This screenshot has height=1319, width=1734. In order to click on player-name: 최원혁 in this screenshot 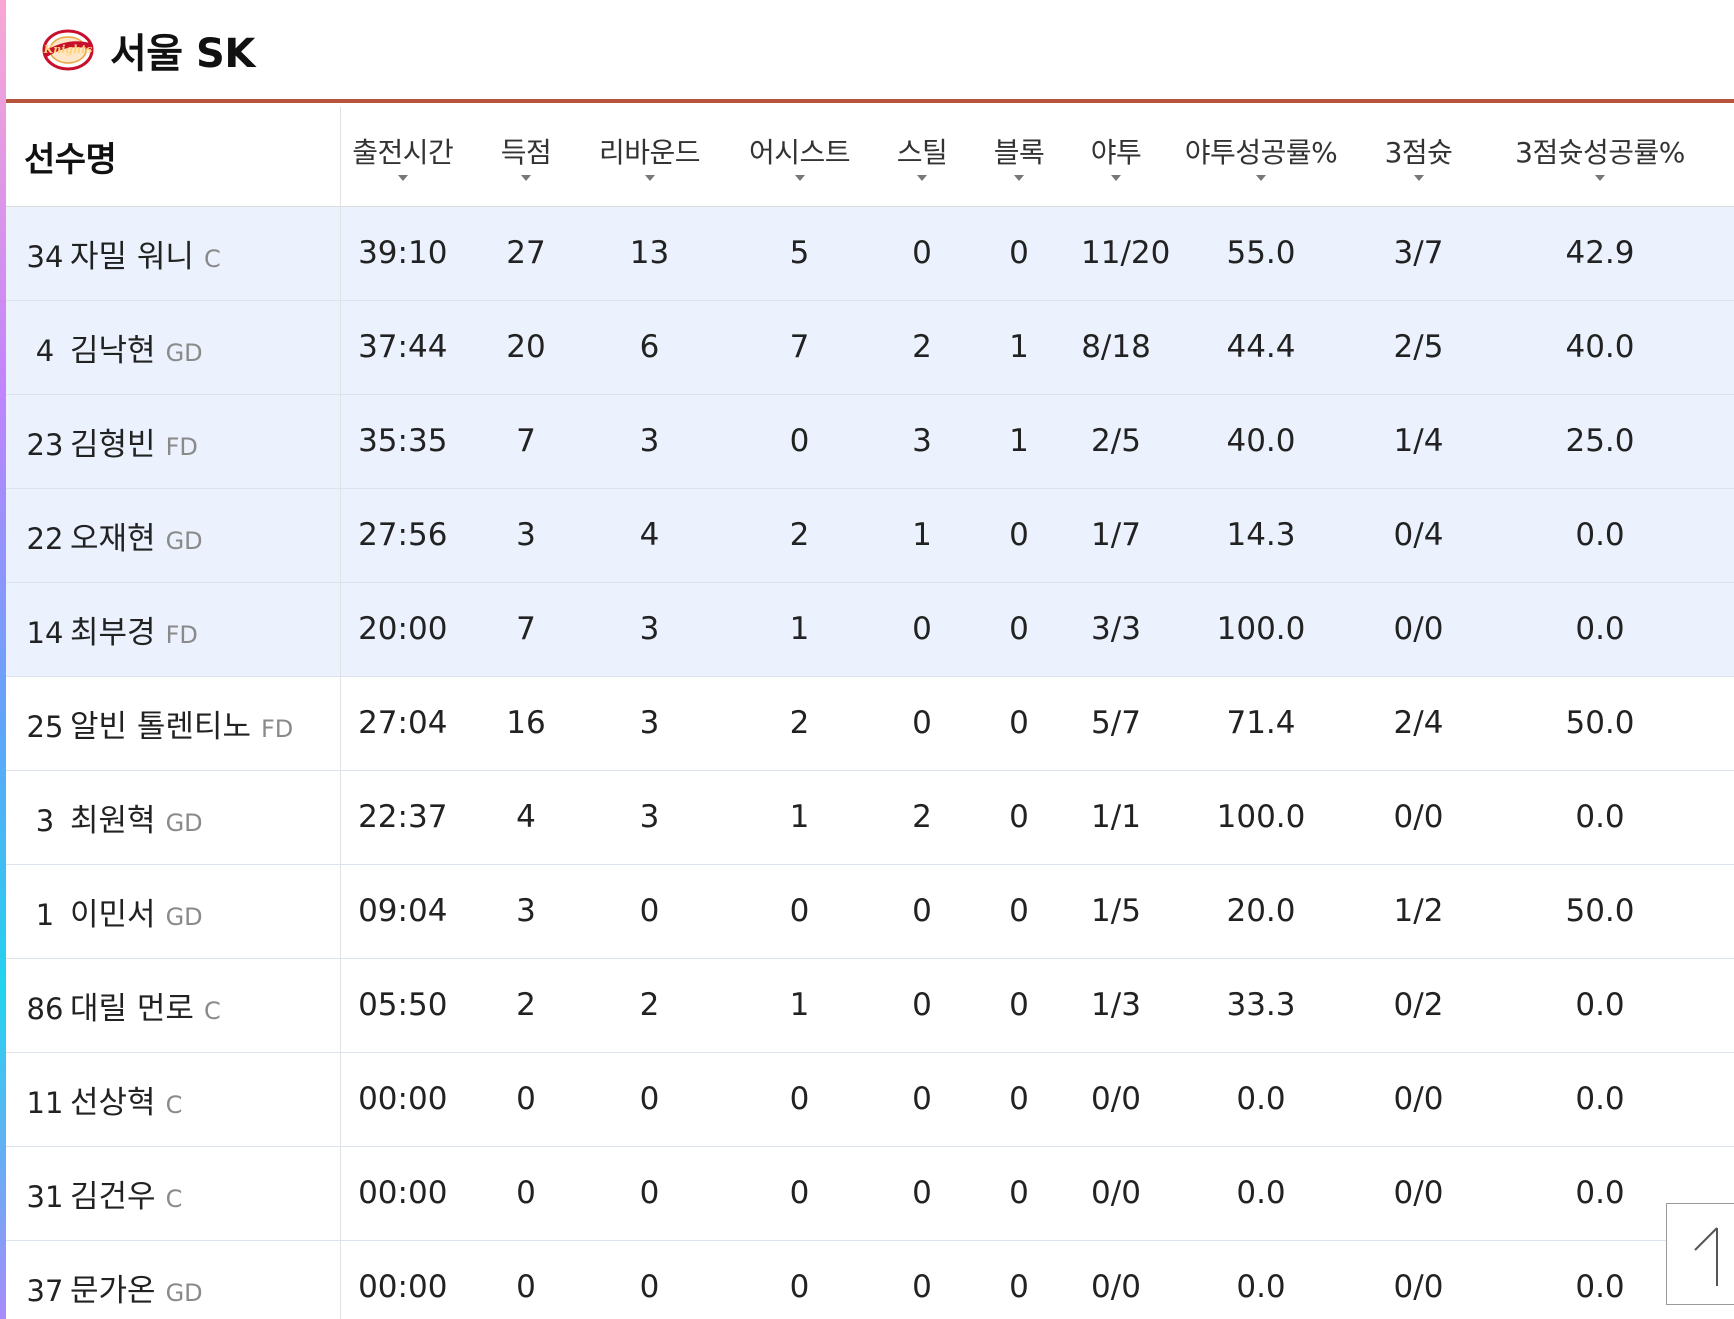, I will do `click(113, 821)`.